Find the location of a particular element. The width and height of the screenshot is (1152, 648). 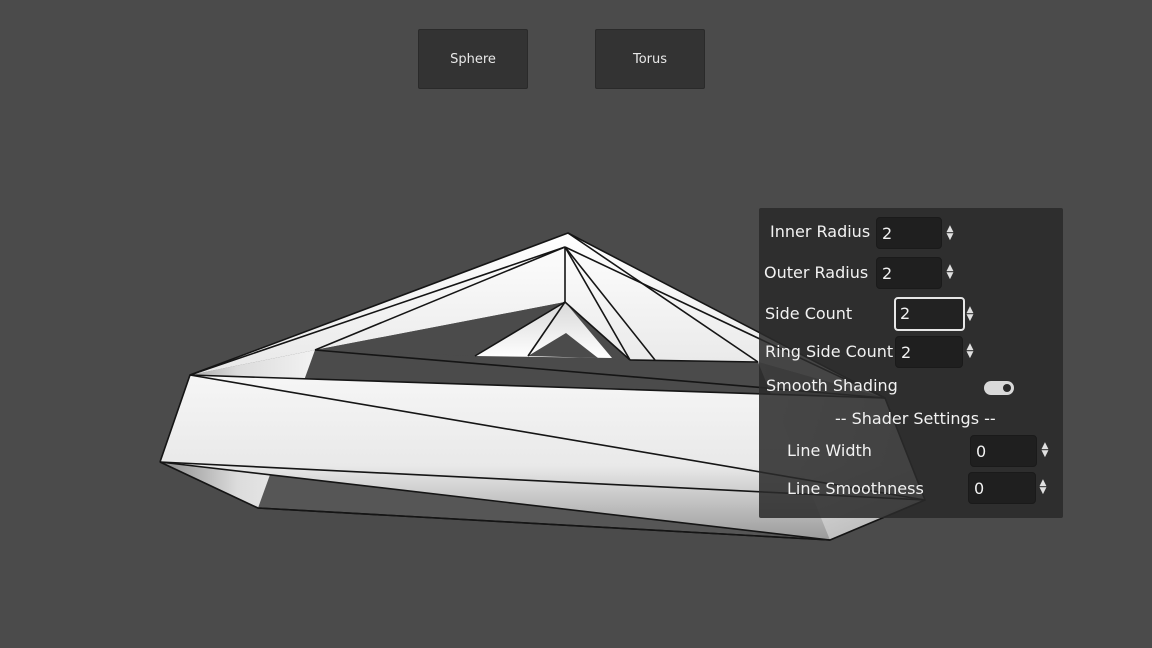

toggle-knob is located at coordinates (1007, 388).